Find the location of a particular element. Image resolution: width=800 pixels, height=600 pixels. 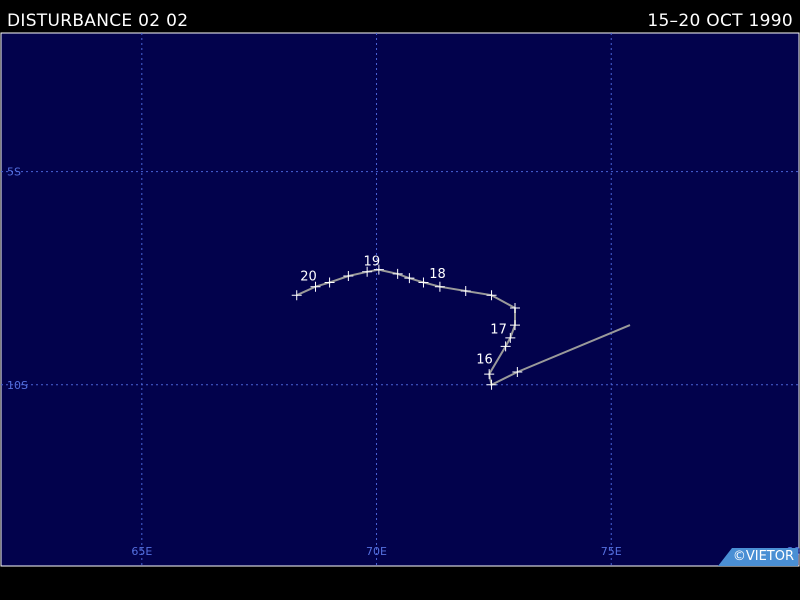

latitude-label: 5S is located at coordinates (14, 172).